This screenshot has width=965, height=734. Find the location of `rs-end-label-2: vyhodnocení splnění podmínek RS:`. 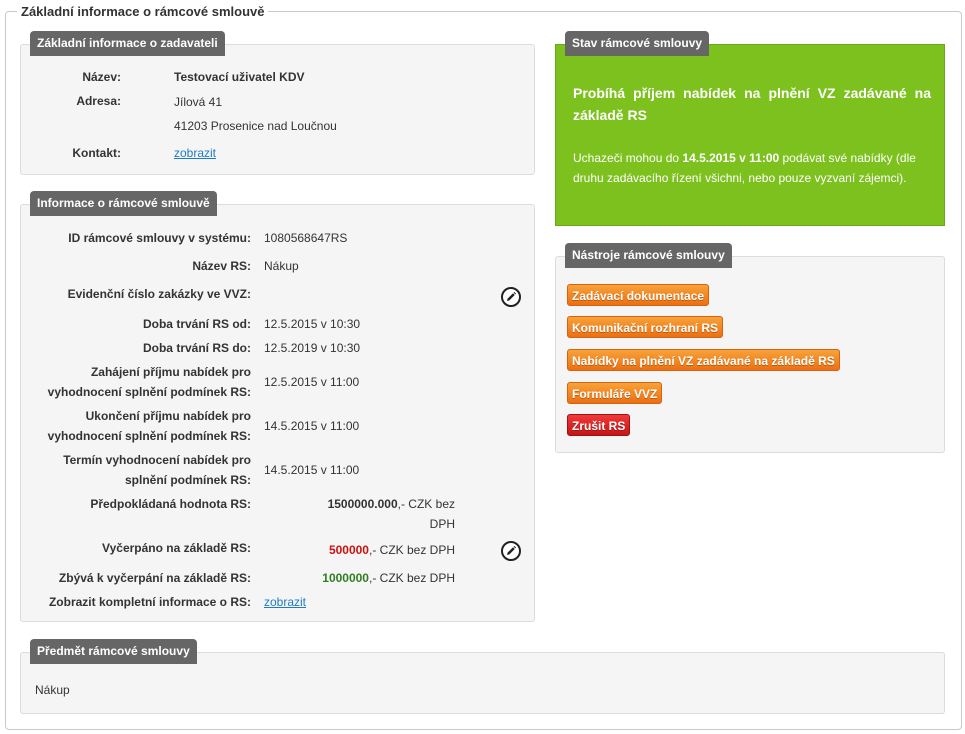

rs-end-label-2: vyhodnocení splnění podmínek RS: is located at coordinates (149, 436).